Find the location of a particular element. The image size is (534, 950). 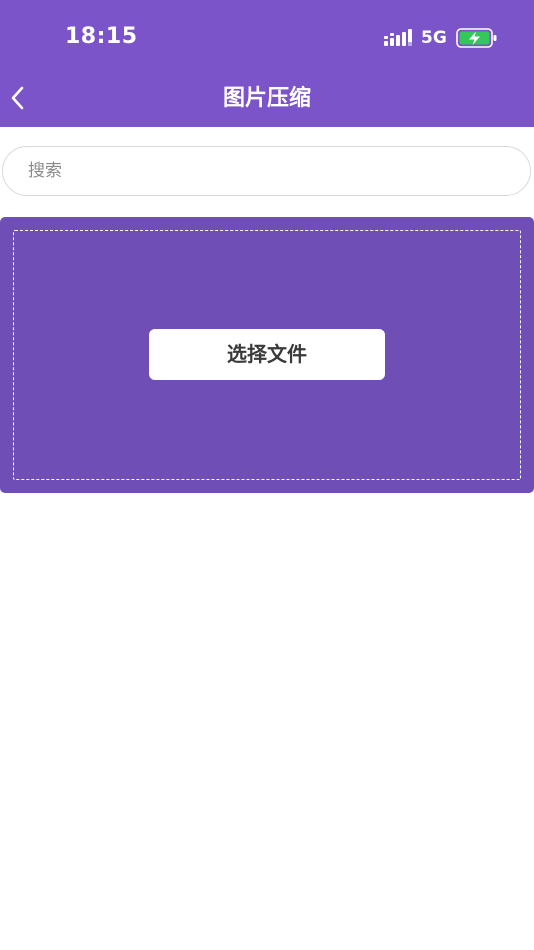

search-input is located at coordinates (266, 171).